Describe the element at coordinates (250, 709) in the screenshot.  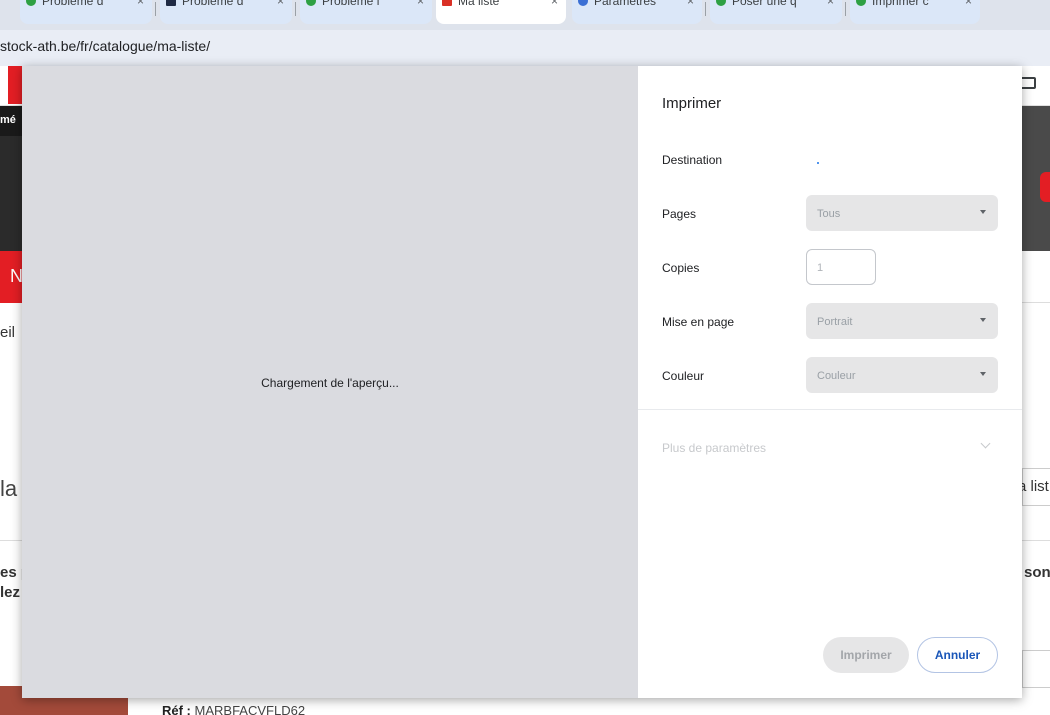
I see `product-ref-value: MARBFACVFLD62` at that location.